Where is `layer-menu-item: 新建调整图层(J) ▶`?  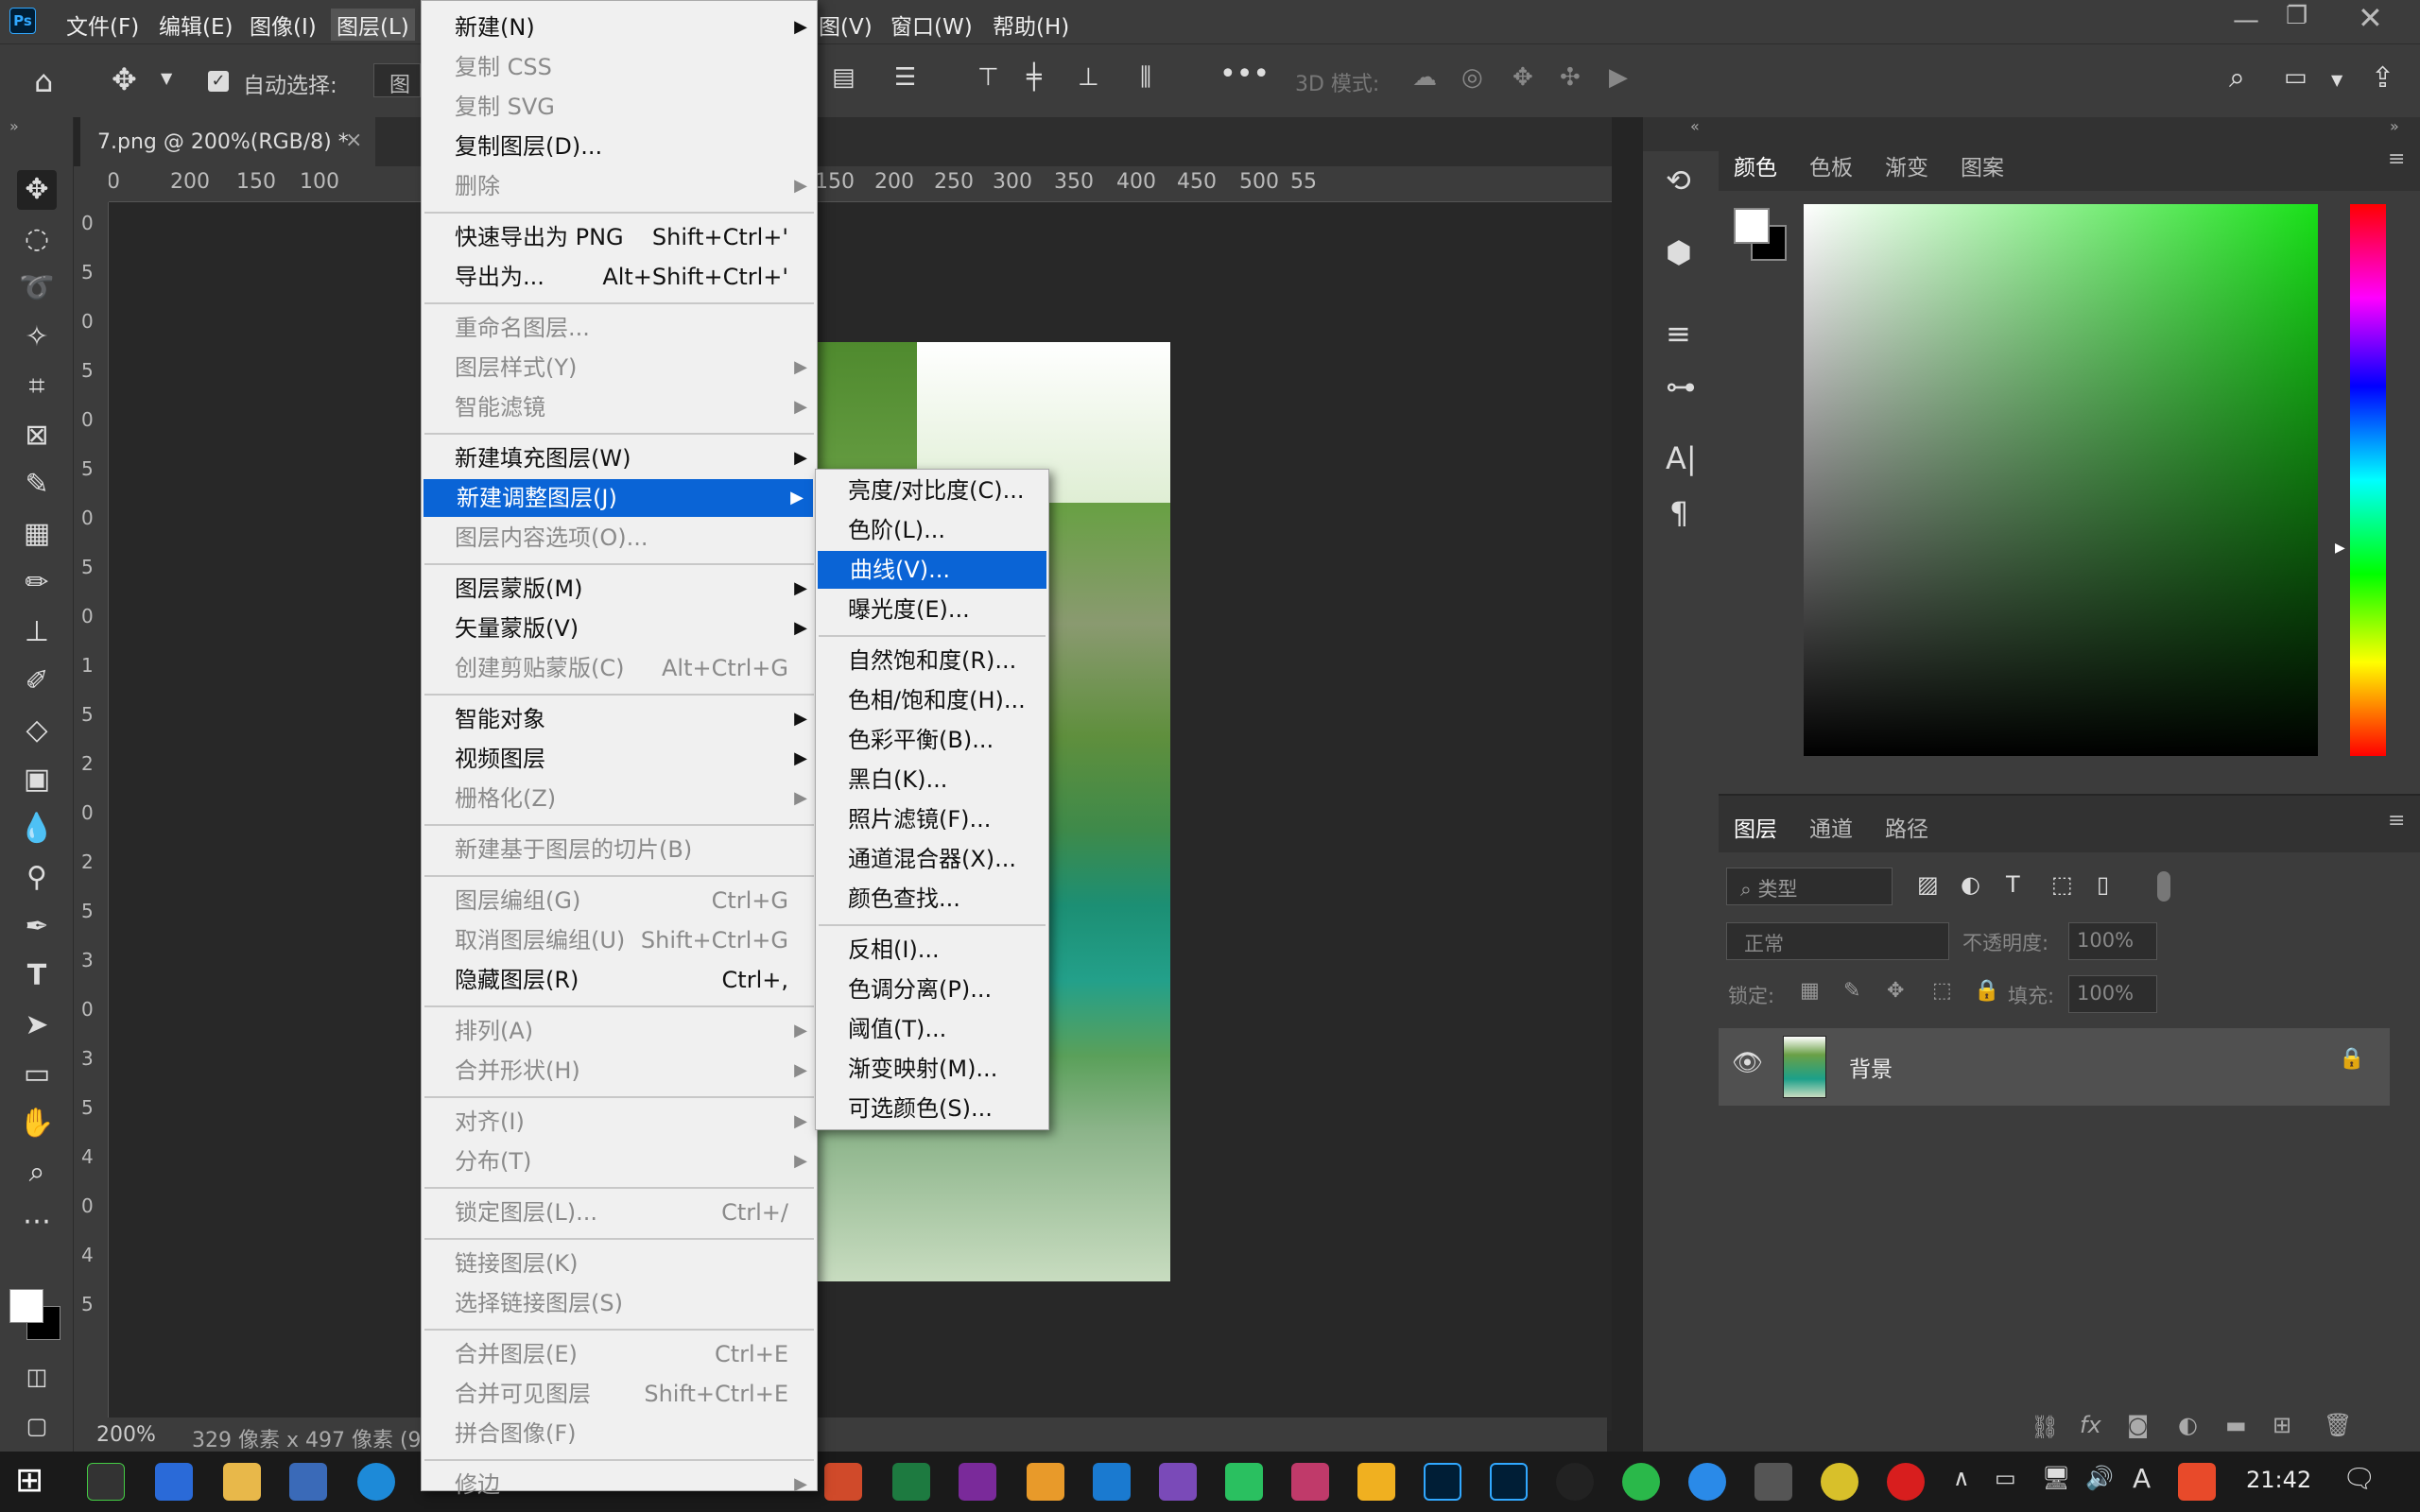
layer-menu-item: 新建调整图层(J) ▶ is located at coordinates (618, 498).